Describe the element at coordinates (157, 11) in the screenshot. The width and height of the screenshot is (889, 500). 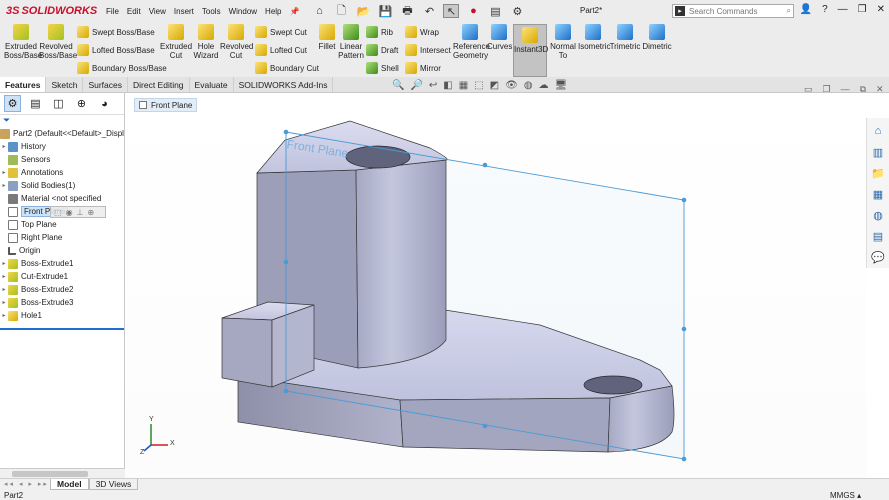
I see `menu-view: View` at that location.